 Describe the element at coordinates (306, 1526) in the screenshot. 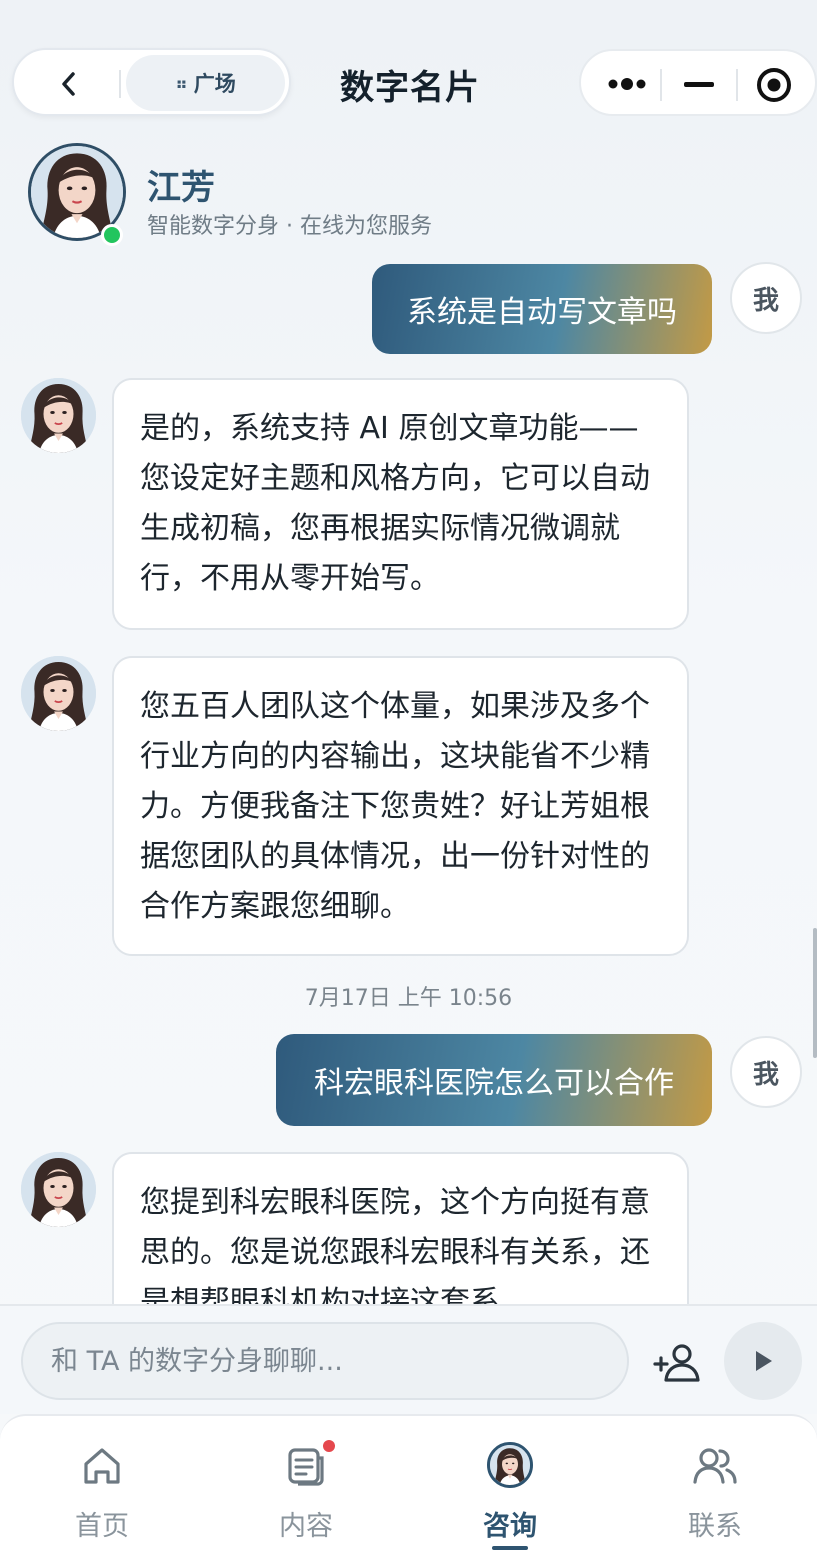

I see `tab-label: 内容` at that location.